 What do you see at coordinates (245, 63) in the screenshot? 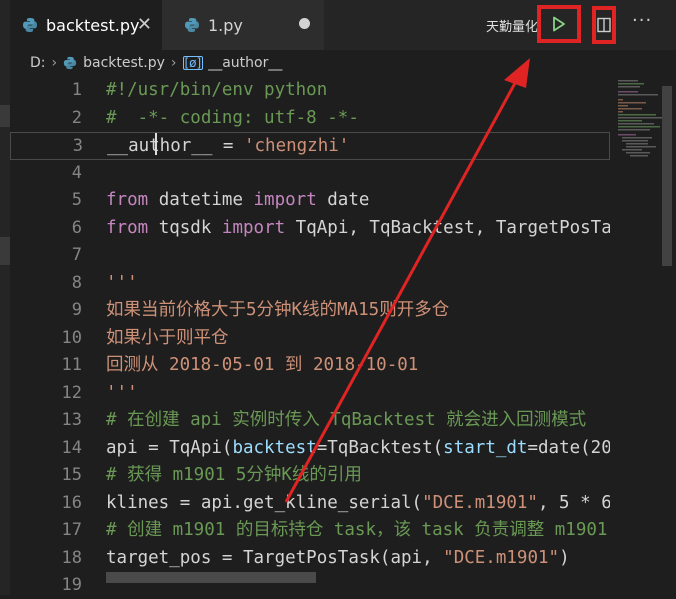
I see `breadcrumb-symbol: __author__` at bounding box center [245, 63].